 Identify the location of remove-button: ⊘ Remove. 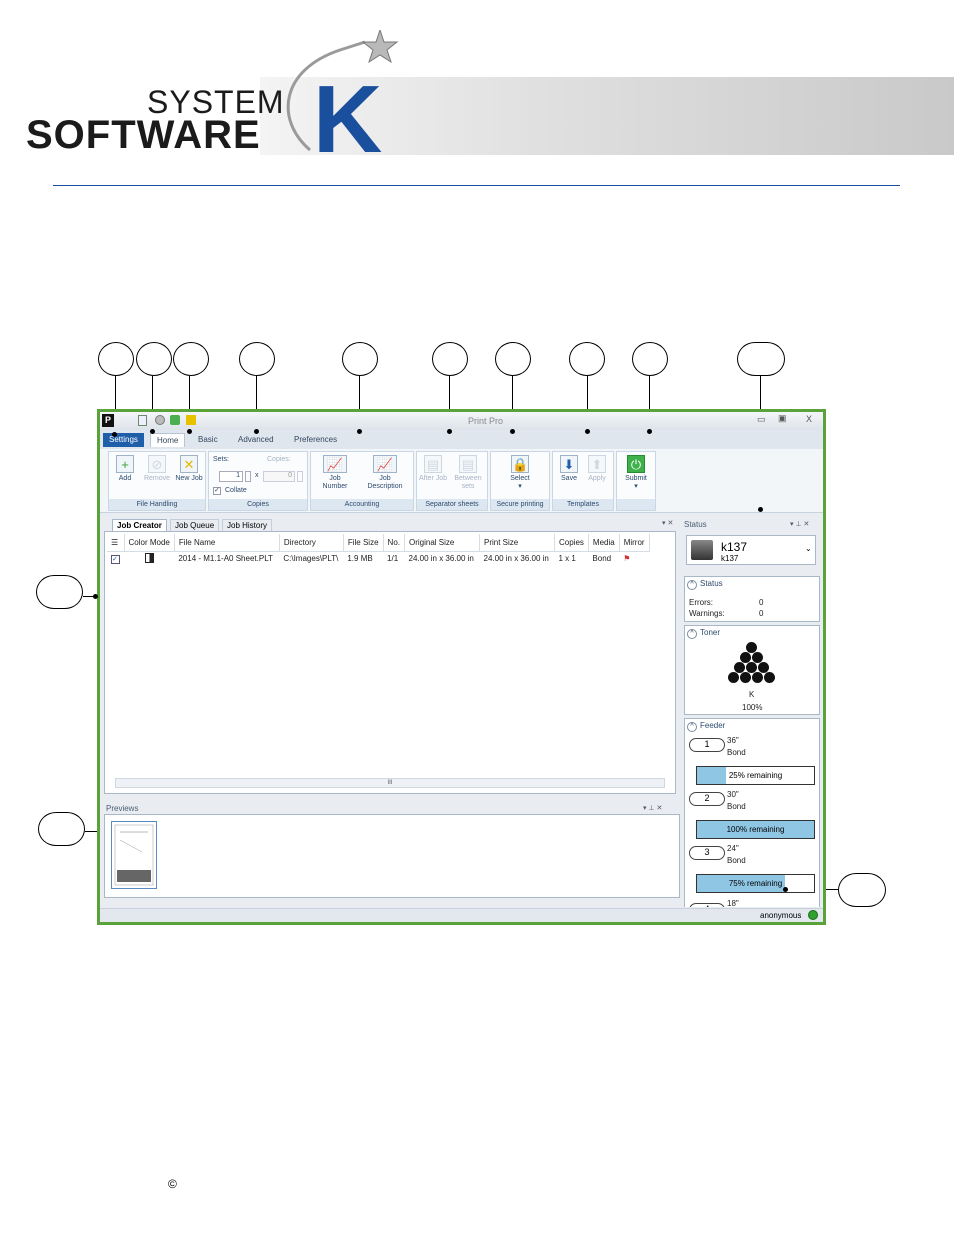
(157, 469).